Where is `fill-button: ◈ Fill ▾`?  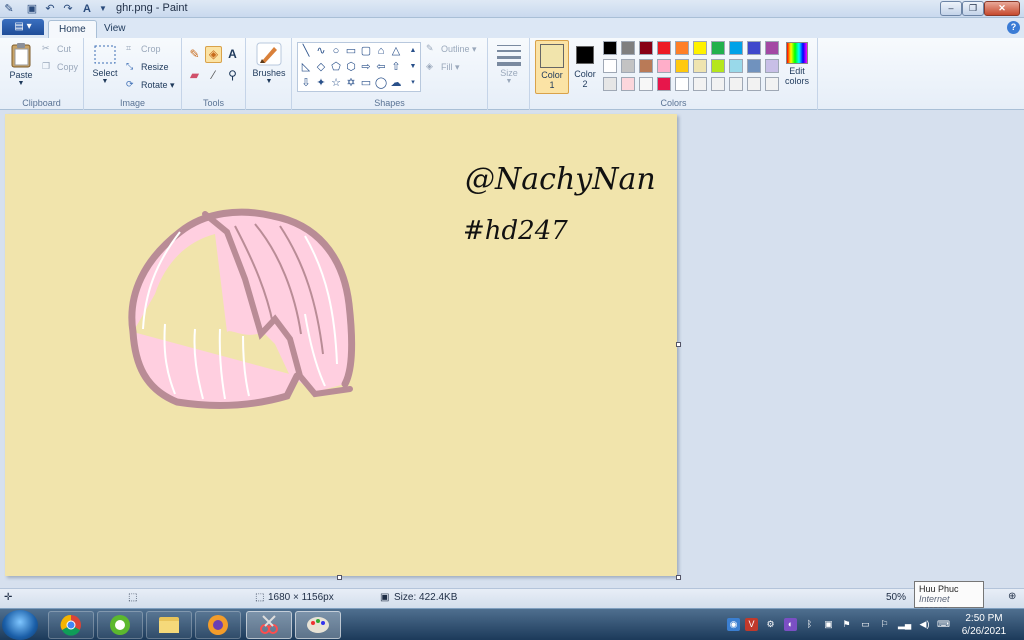 fill-button: ◈ Fill ▾ is located at coordinates (443, 67).